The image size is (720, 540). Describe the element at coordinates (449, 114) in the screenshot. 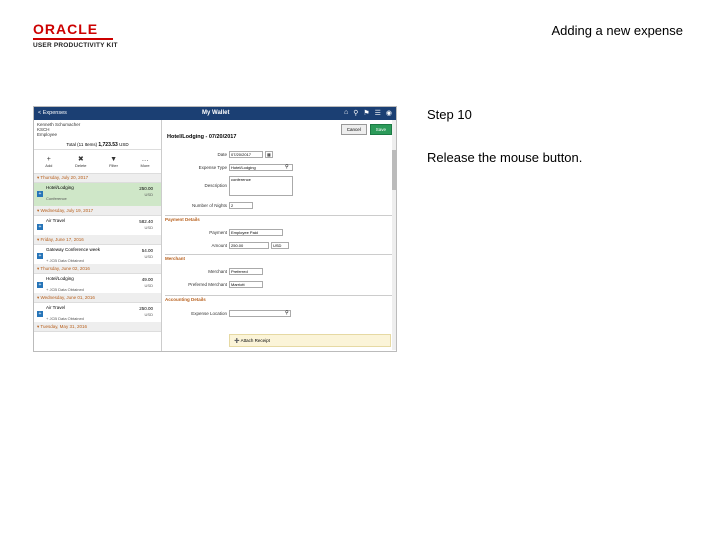

I see `step-label: Step 10` at that location.